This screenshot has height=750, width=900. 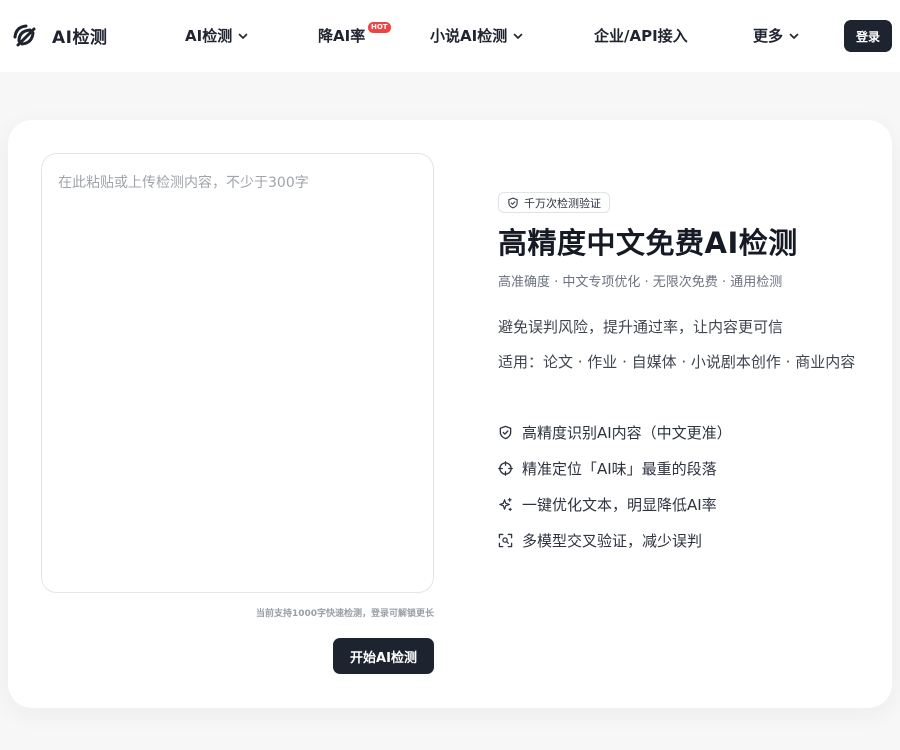 What do you see at coordinates (342, 36) in the screenshot?
I see `nav-reduce-ai-label: 降AI率` at bounding box center [342, 36].